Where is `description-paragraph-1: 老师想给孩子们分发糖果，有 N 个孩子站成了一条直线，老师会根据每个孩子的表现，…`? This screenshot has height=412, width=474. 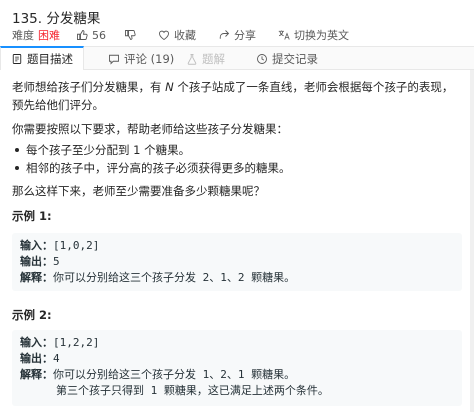
description-paragraph-1: 老师想给孩子们分发糖果，有 N 个孩子站成了一条直线，老师会根据每个孩子的表现，… is located at coordinates (233, 96).